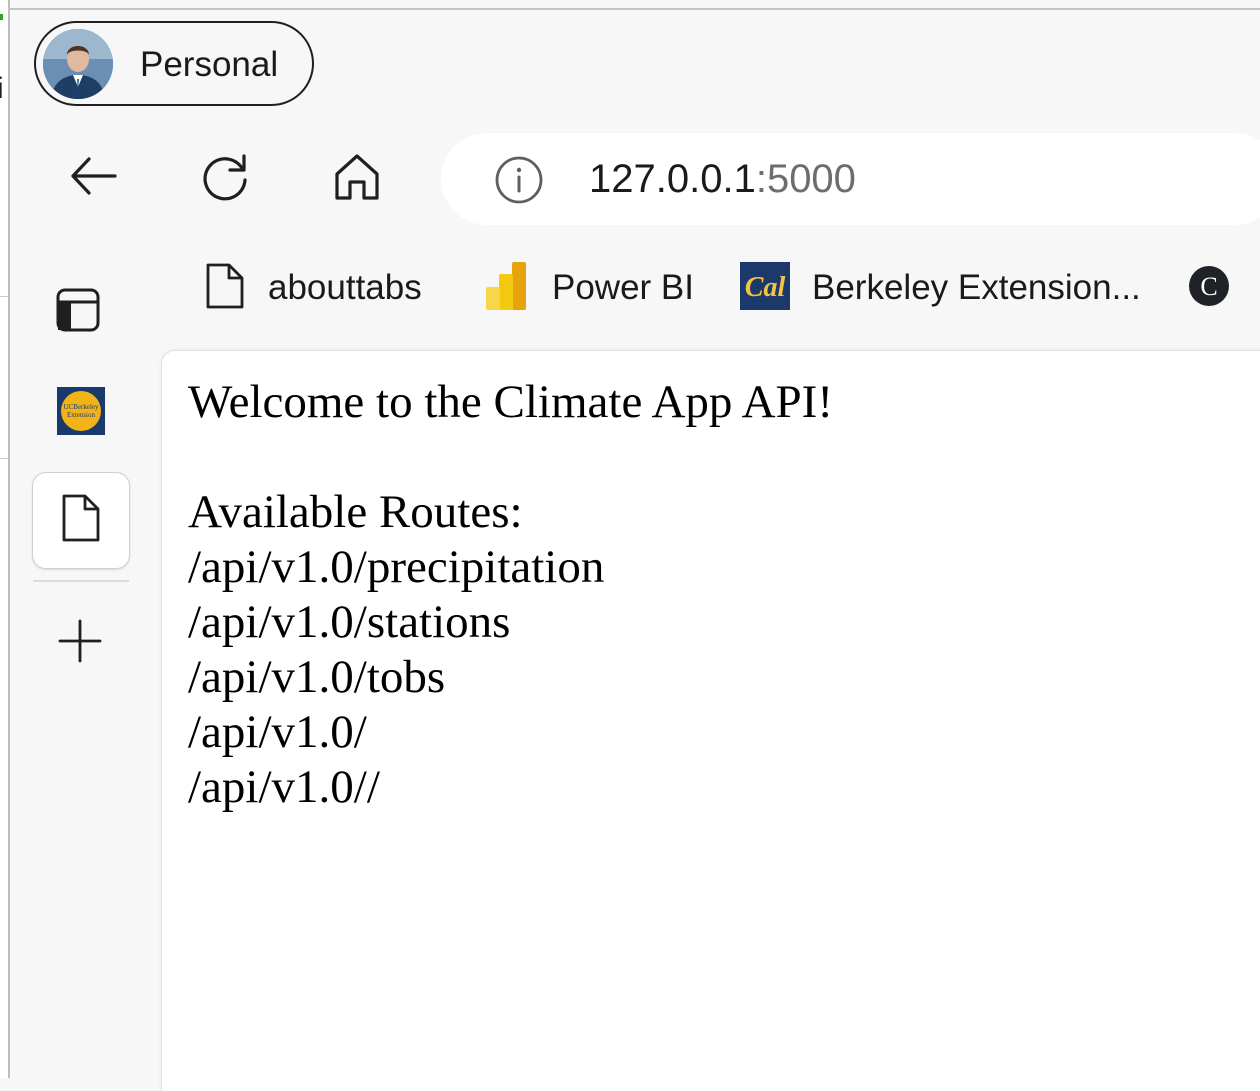  I want to click on home-button, so click(357, 178).